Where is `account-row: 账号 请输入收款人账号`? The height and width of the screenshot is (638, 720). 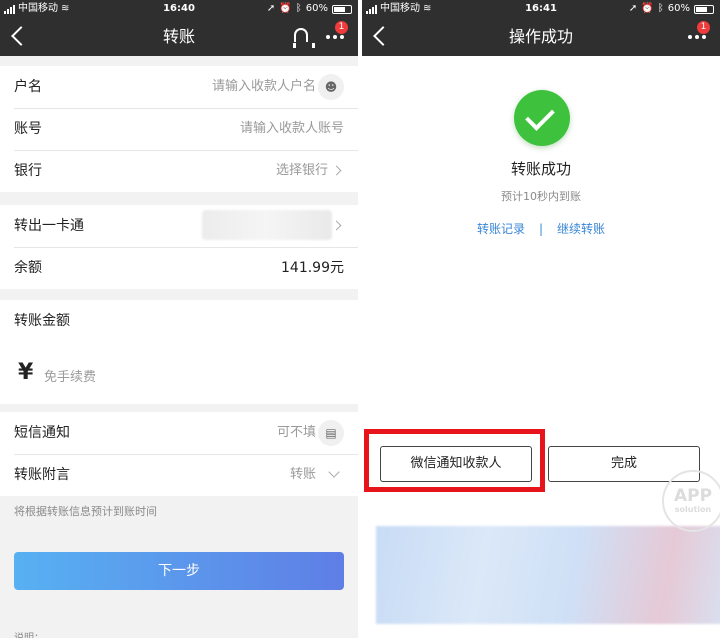 account-row: 账号 请输入收款人账号 is located at coordinates (179, 129).